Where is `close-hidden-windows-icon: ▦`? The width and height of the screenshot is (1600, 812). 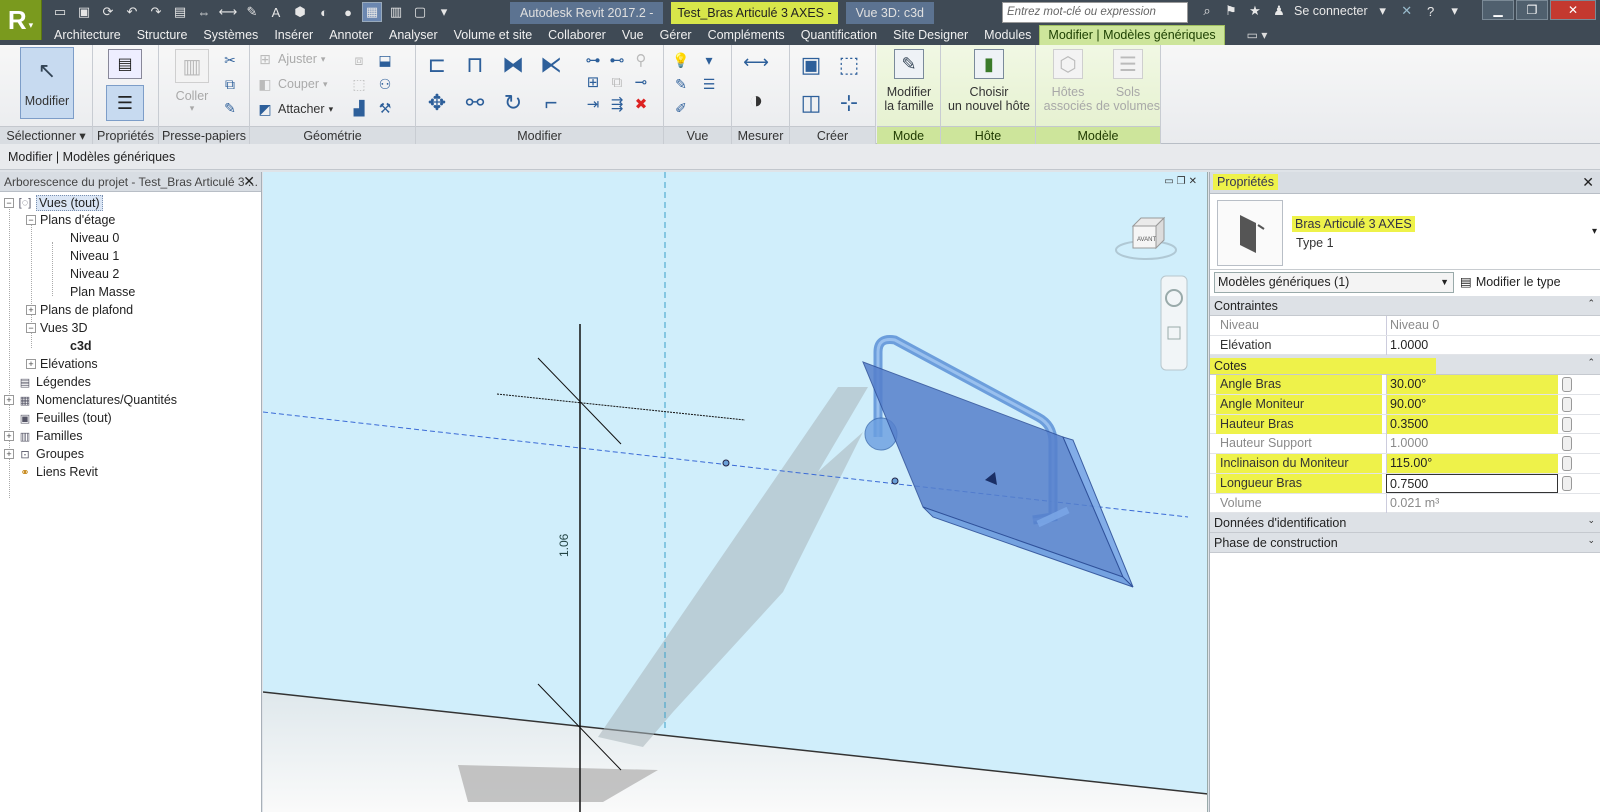 close-hidden-windows-icon: ▦ is located at coordinates (372, 12).